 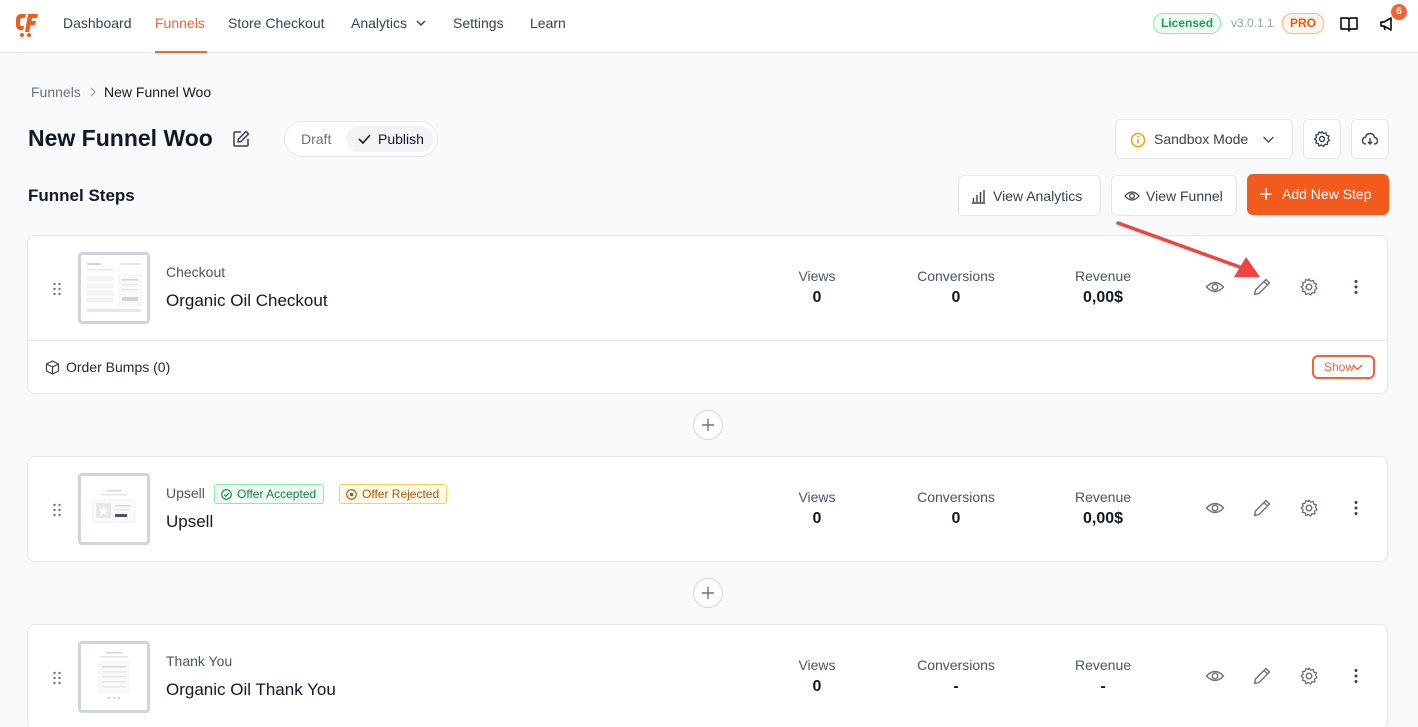 I want to click on status-toggle: Draft Publish, so click(x=361, y=139).